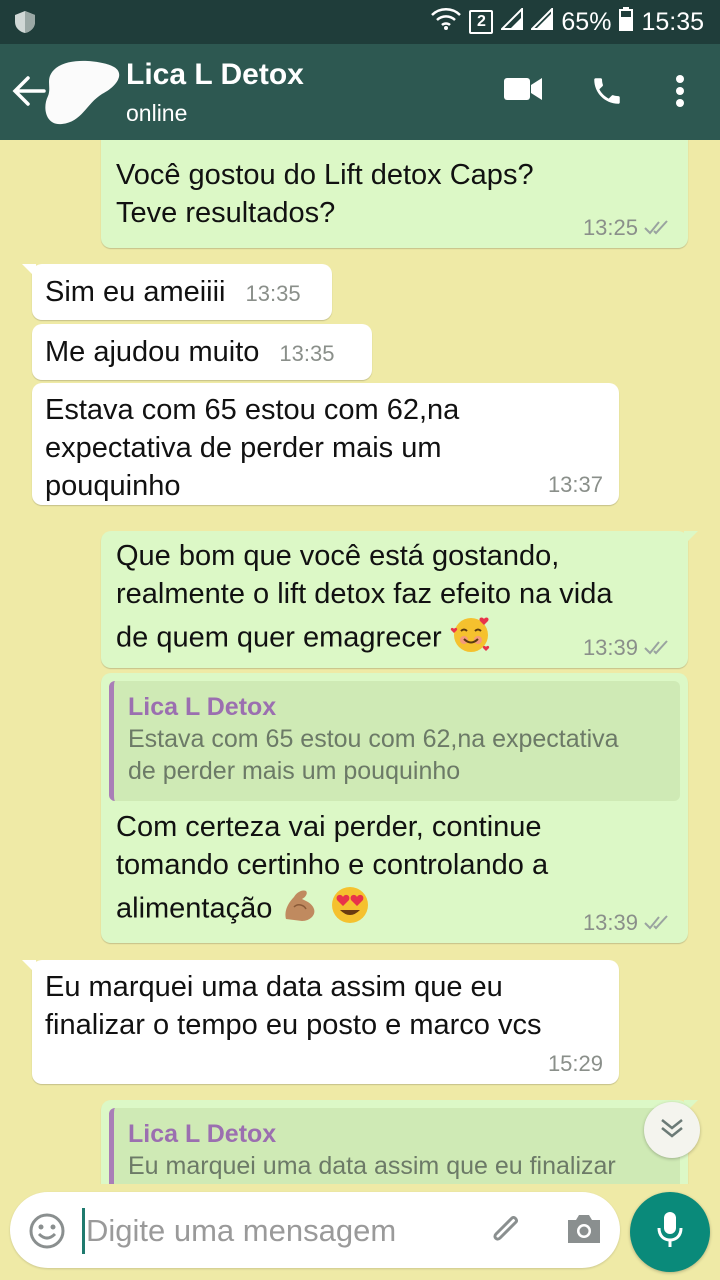 The image size is (720, 1280). Describe the element at coordinates (360, 92) in the screenshot. I see `chat-header: Lica L Detox online` at that location.